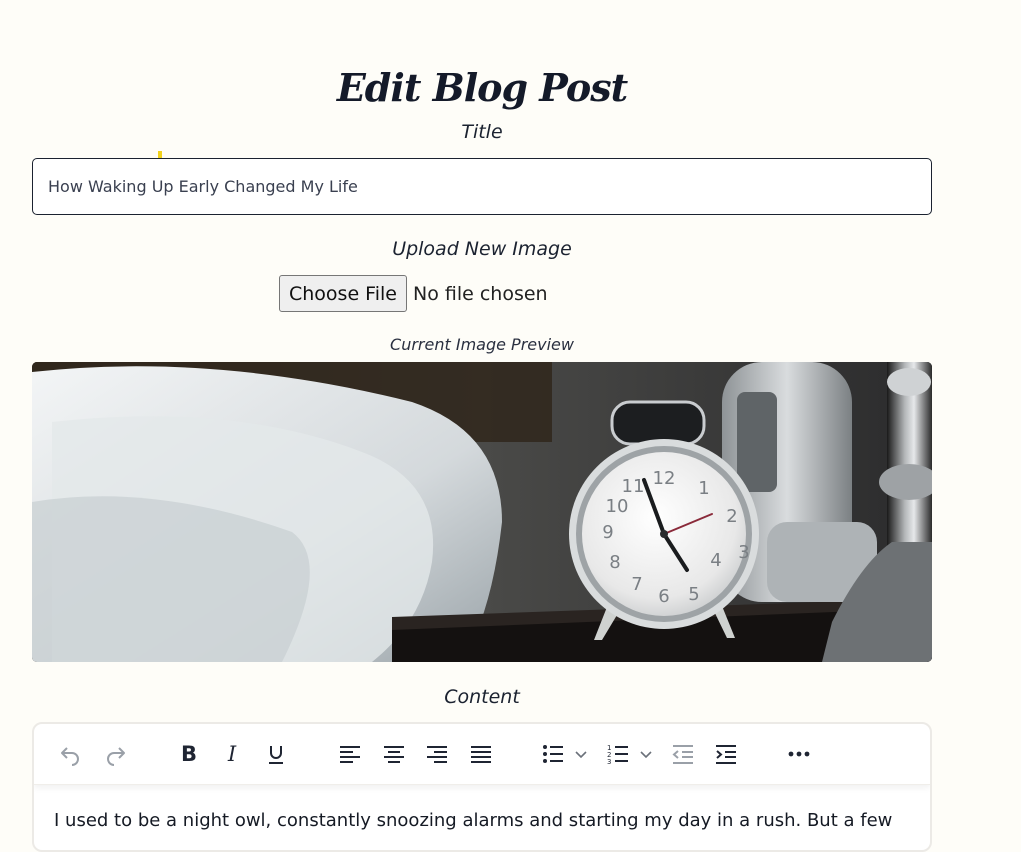 The width and height of the screenshot is (1021, 852). Describe the element at coordinates (799, 754) in the screenshot. I see `more-icon` at that location.